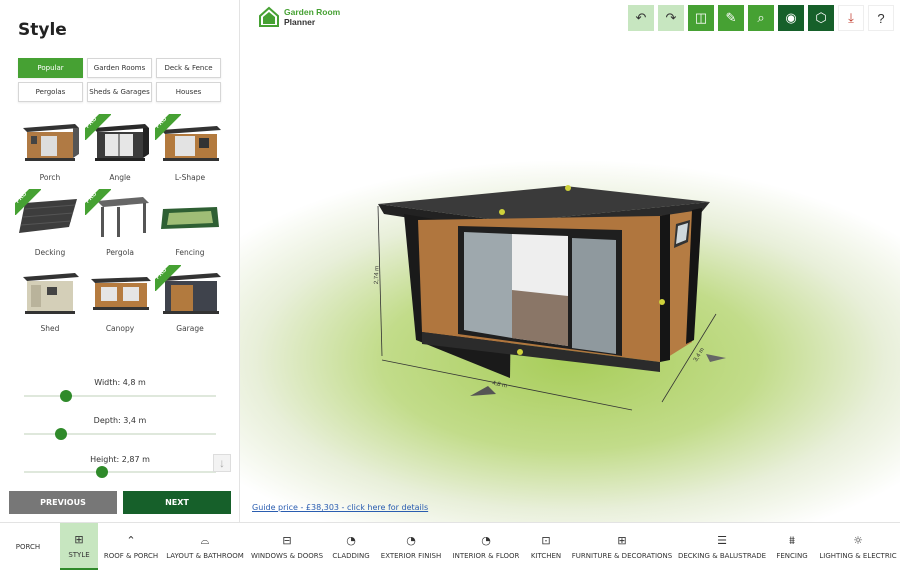 This screenshot has height=570, width=900. What do you see at coordinates (881, 18) in the screenshot?
I see `help-icon: ?` at bounding box center [881, 18].